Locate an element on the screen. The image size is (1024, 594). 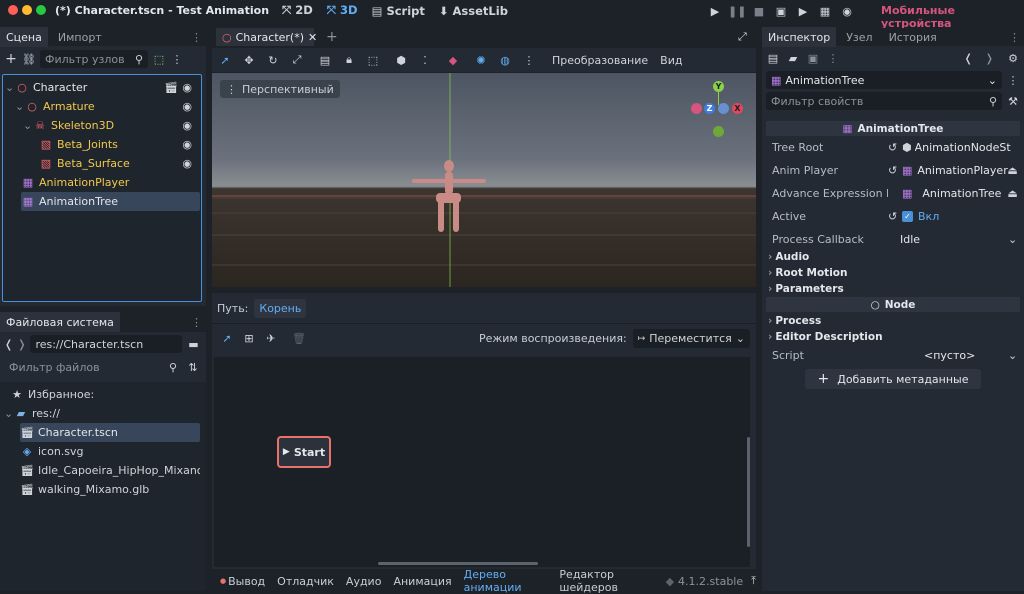
tab-audio: Аудио is located at coordinates (364, 581).